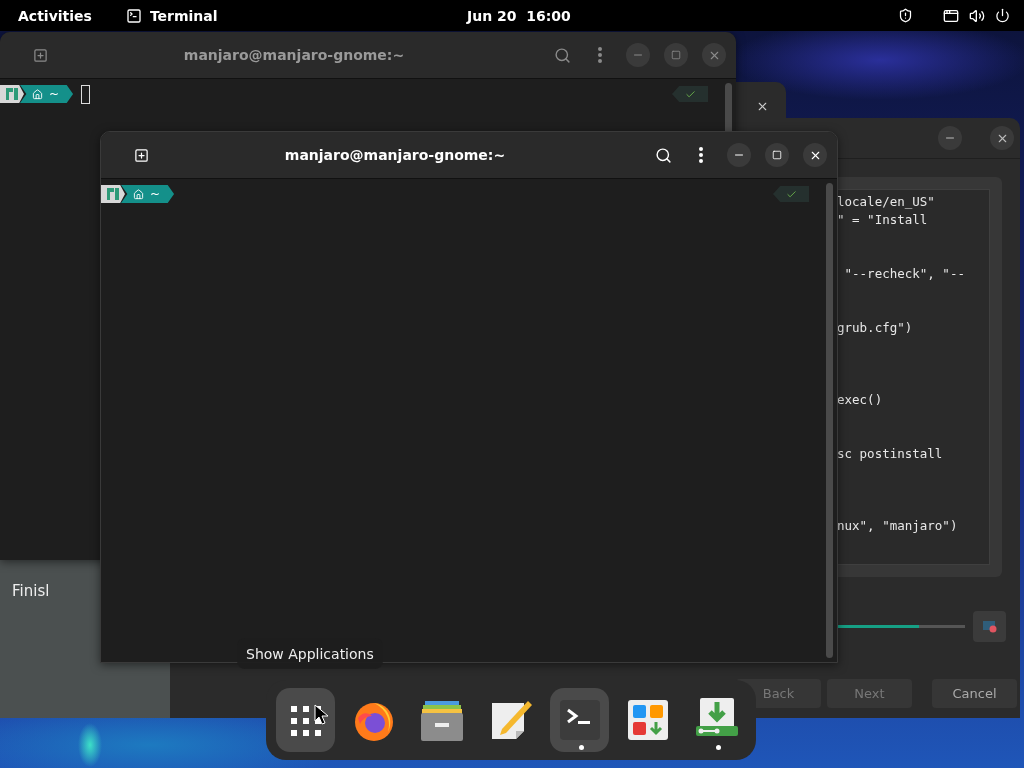  Describe the element at coordinates (905, 15) in the screenshot. I see `shield-icon` at that location.